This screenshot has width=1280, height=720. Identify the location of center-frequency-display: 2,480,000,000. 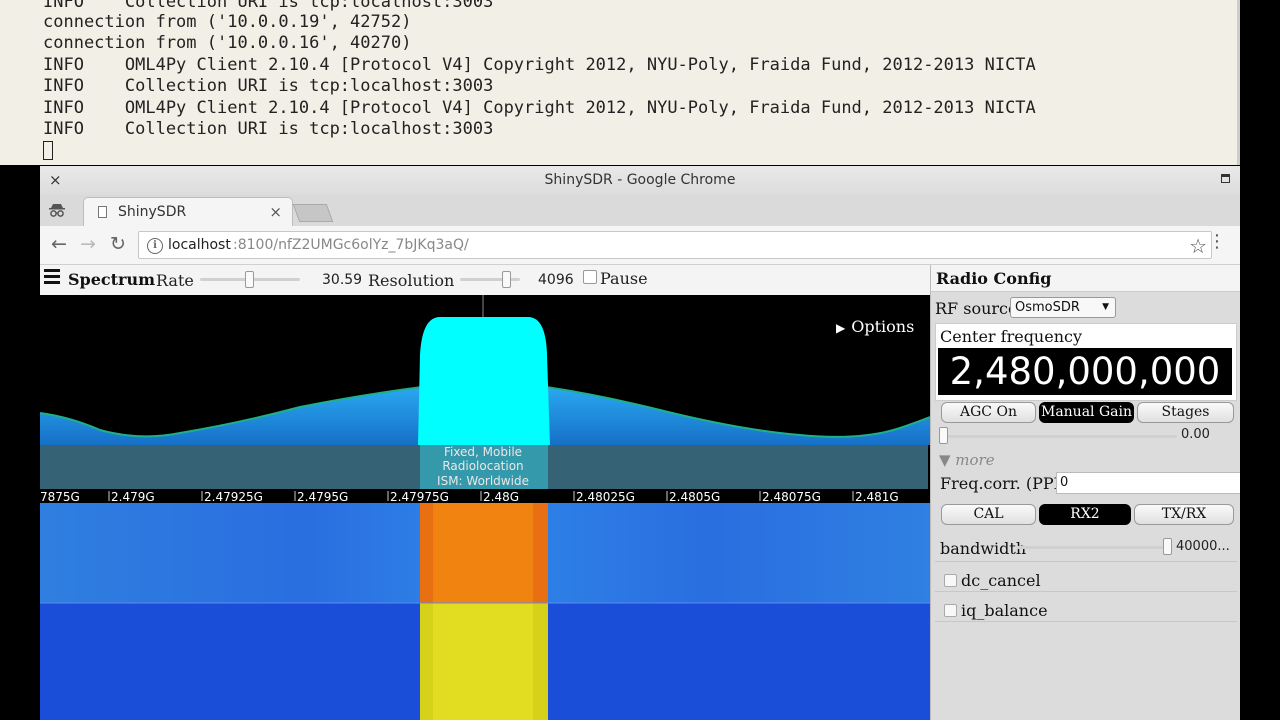
(1085, 371).